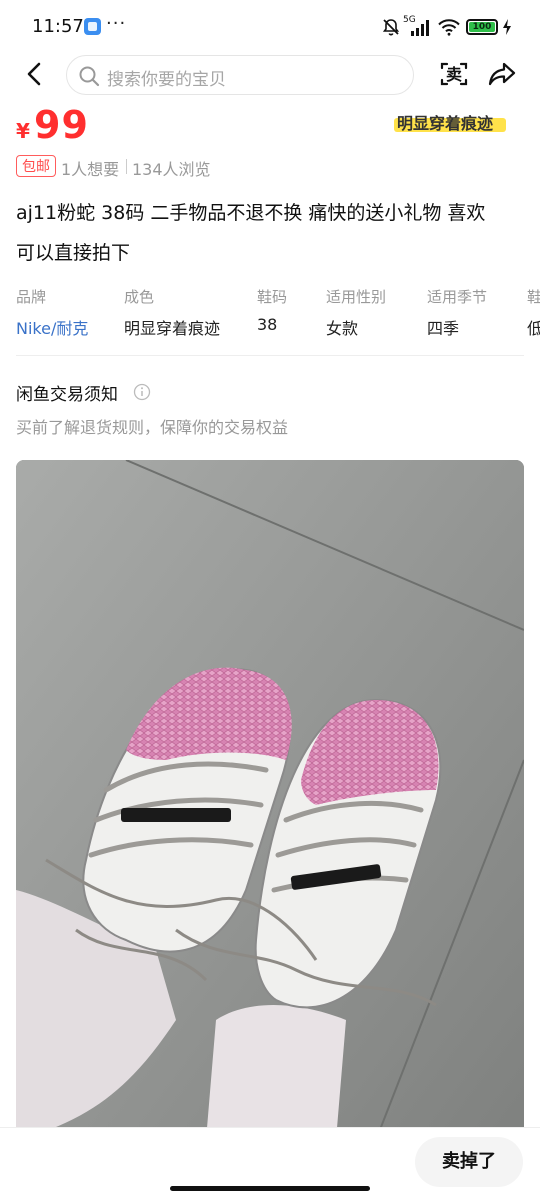  I want to click on attr-label: 适用季节, so click(457, 297).